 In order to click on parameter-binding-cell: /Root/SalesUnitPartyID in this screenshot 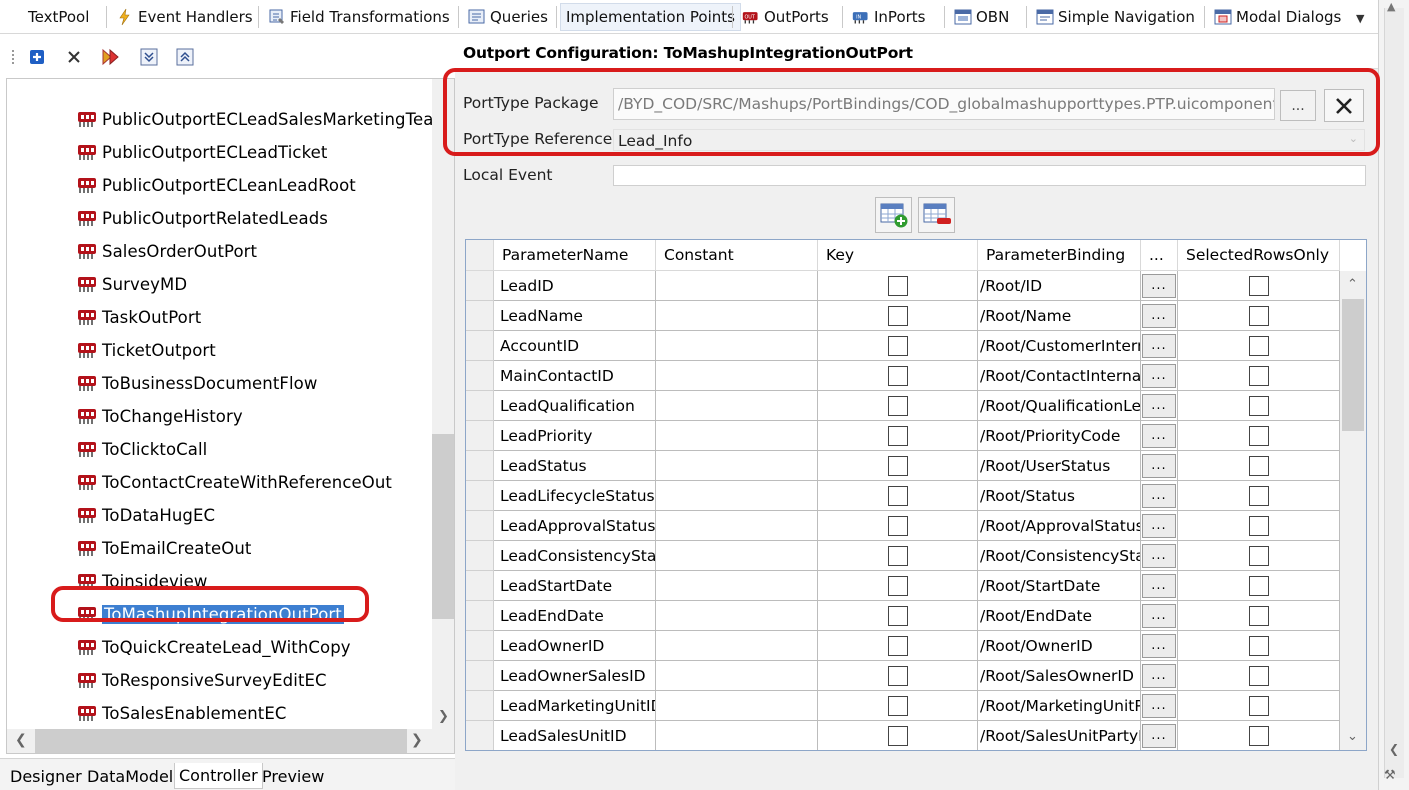, I will do `click(1059, 735)`.